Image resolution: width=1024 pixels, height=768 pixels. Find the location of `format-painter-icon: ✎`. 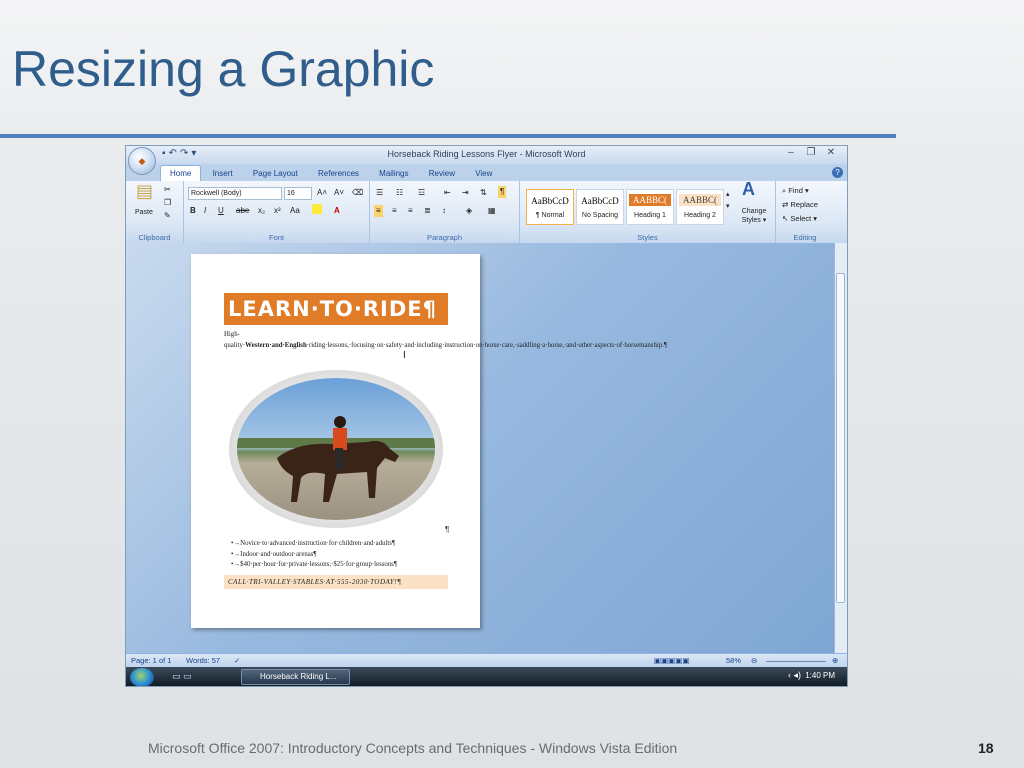

format-painter-icon: ✎ is located at coordinates (167, 216).